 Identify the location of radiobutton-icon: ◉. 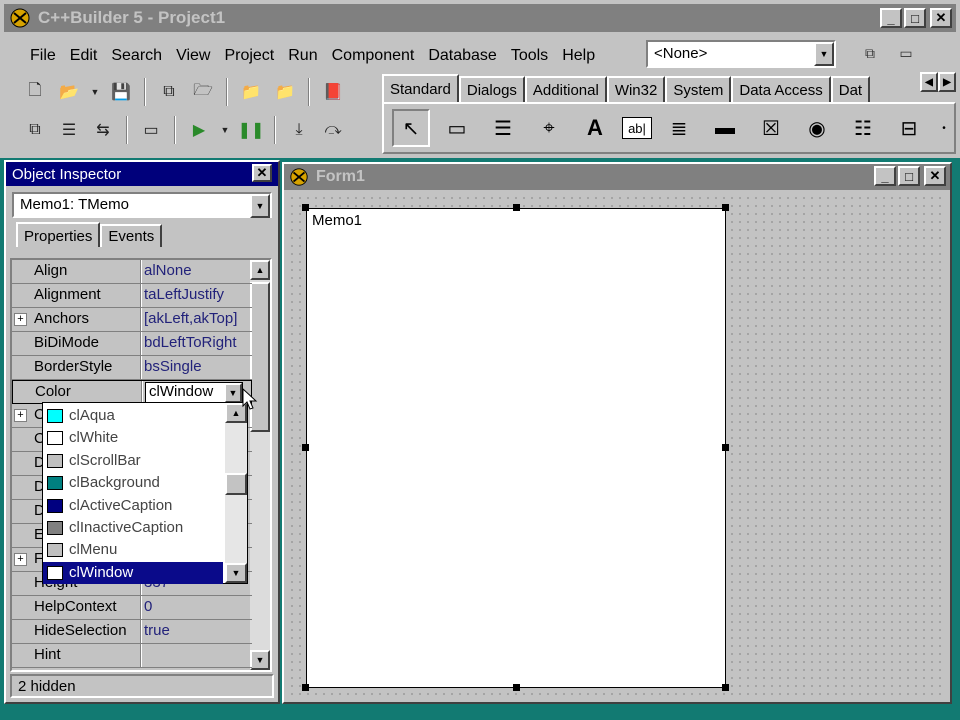
(817, 128).